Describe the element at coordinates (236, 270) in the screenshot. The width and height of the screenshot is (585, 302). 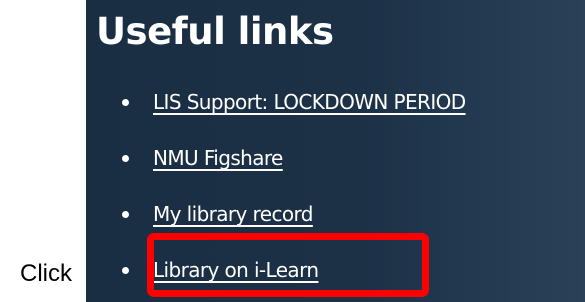
I see `library-on-ilearn-link: Library on i-Learn` at that location.